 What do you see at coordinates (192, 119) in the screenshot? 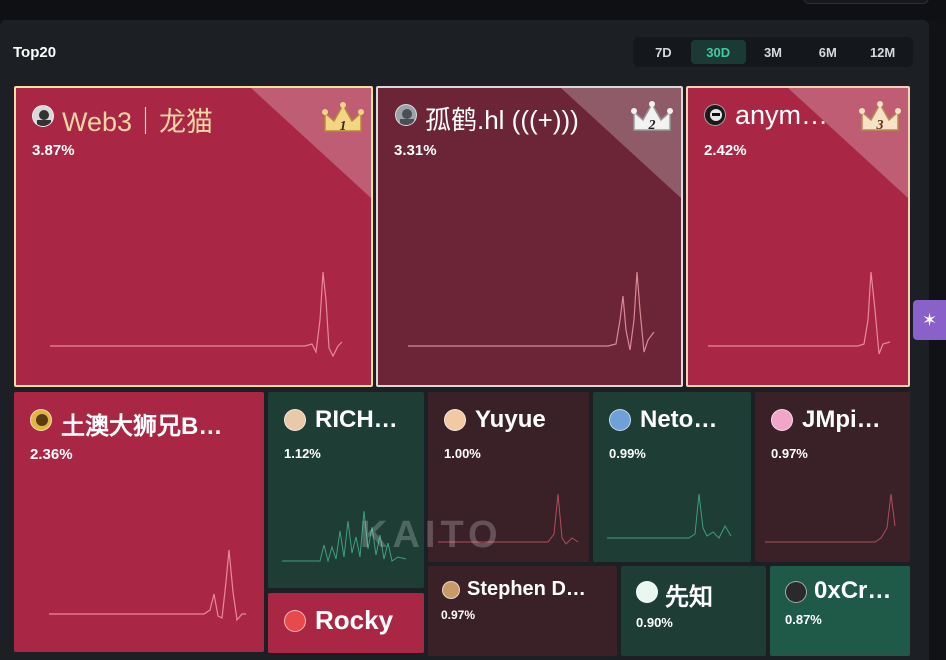
I see `tile-name: Web3｜龙猫` at bounding box center [192, 119].